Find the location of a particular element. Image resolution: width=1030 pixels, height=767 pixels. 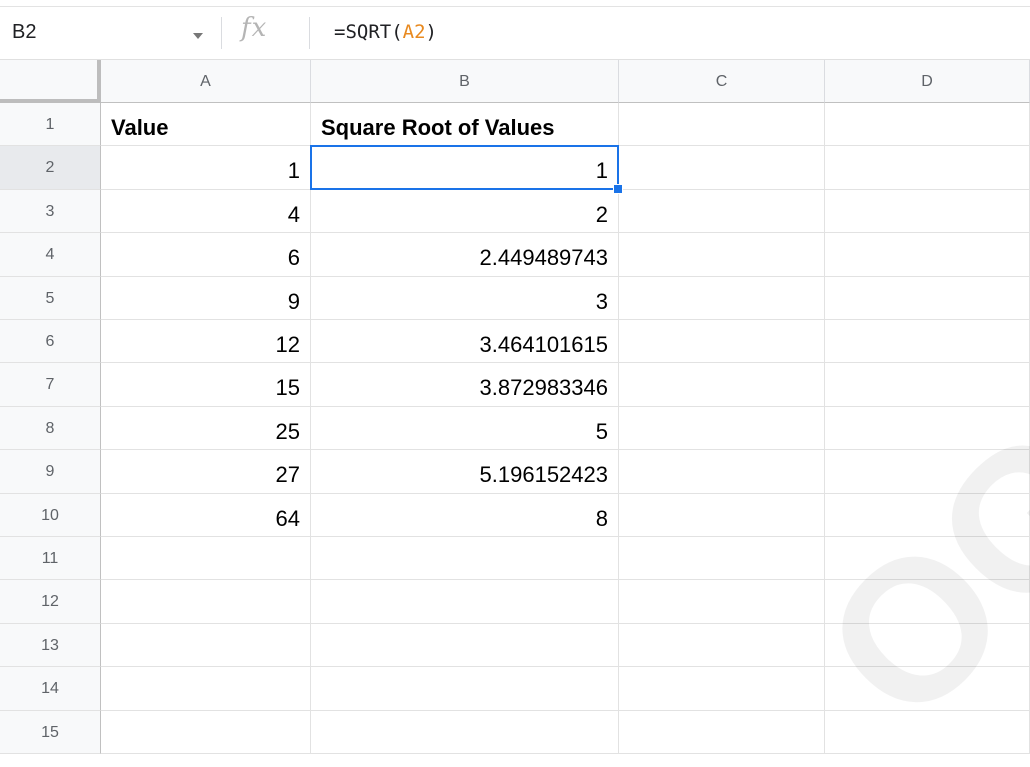

cell-d3 is located at coordinates (927, 211).